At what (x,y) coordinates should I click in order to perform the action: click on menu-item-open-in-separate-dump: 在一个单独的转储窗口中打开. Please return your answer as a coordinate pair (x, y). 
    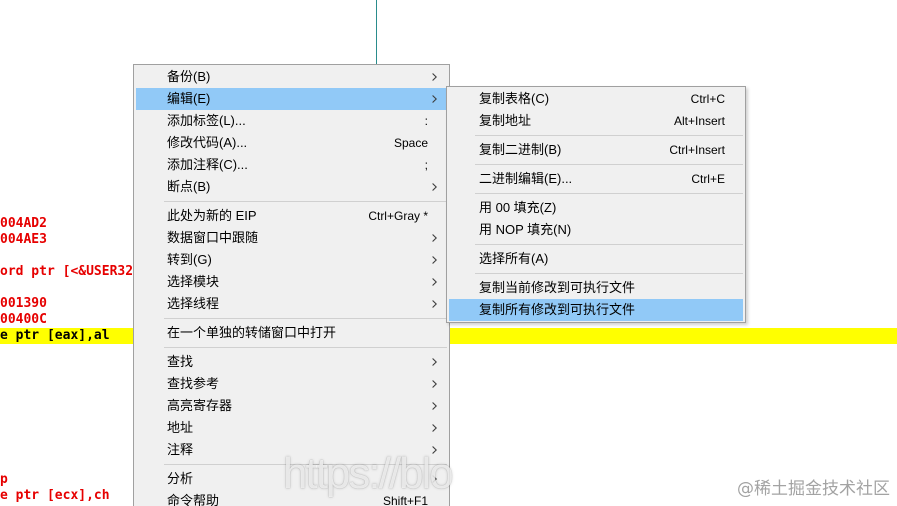
    Looking at the image, I should click on (291, 333).